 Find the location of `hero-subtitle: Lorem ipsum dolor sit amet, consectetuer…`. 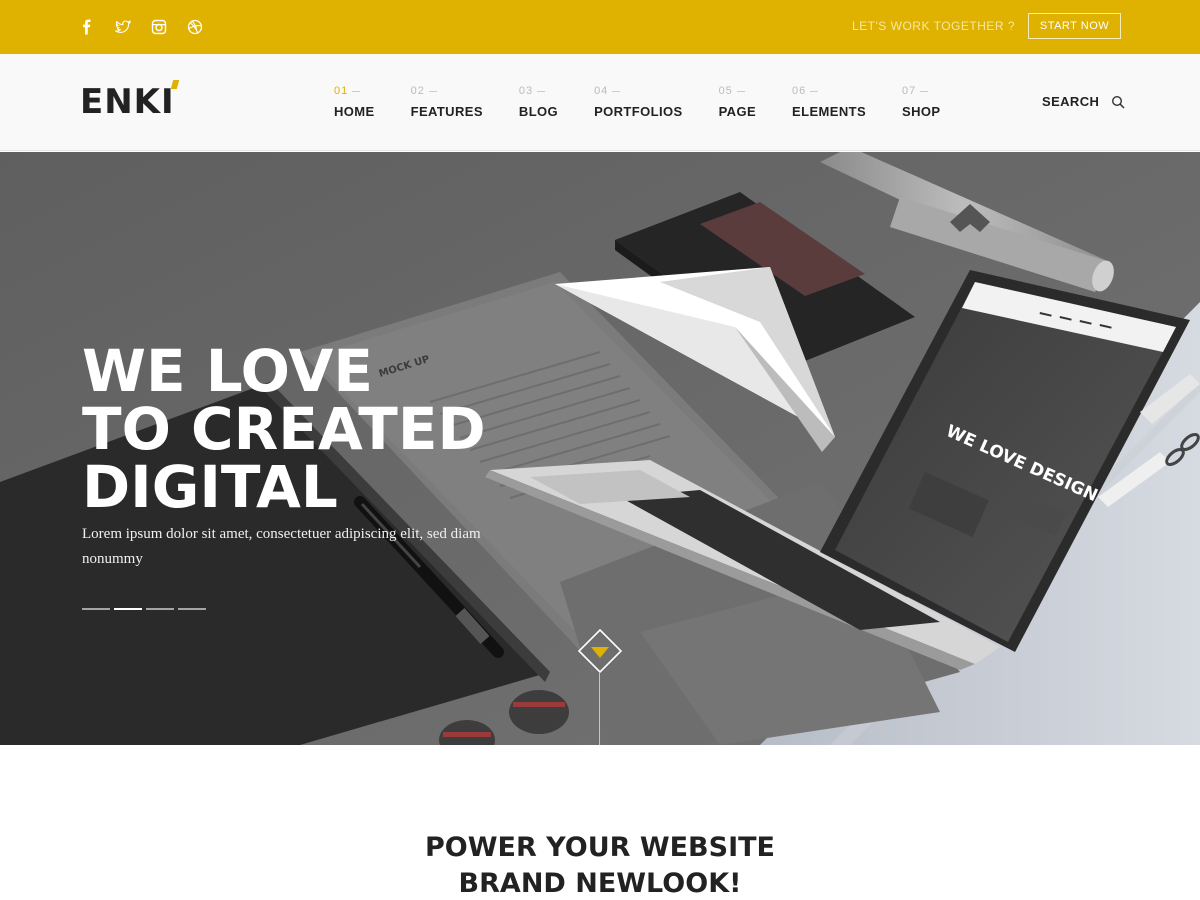

hero-subtitle: Lorem ipsum dolor sit amet, consectetuer… is located at coordinates (281, 546).